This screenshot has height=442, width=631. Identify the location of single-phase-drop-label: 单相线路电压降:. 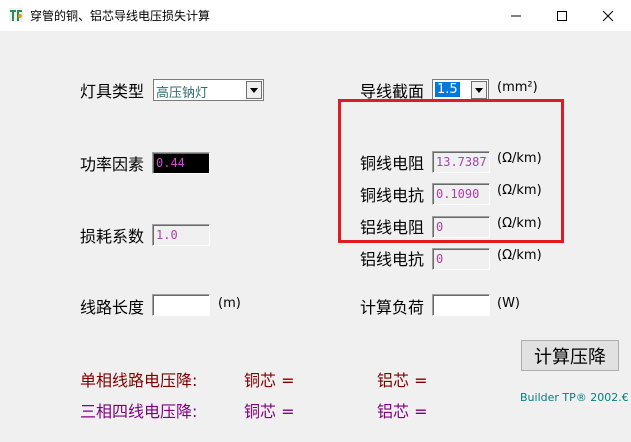
(139, 380).